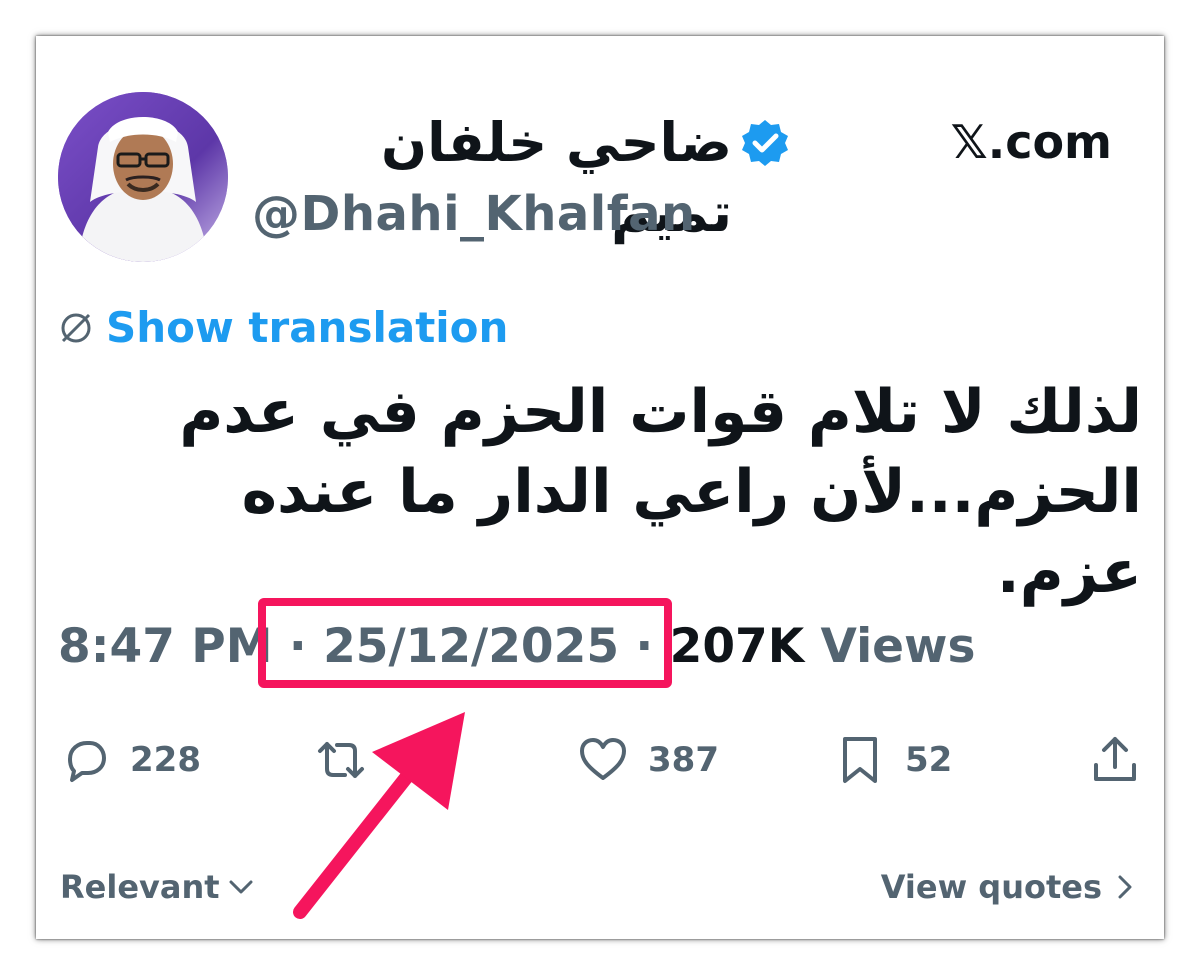  Describe the element at coordinates (991, 887) in the screenshot. I see `view-quotes-label: View quotes` at that location.